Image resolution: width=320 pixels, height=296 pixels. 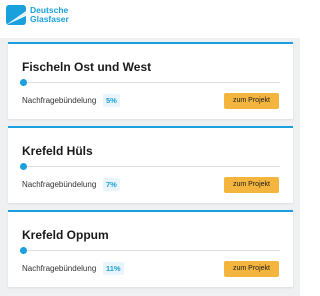 What do you see at coordinates (111, 184) in the screenshot?
I see `percent-badge: 7%` at bounding box center [111, 184].